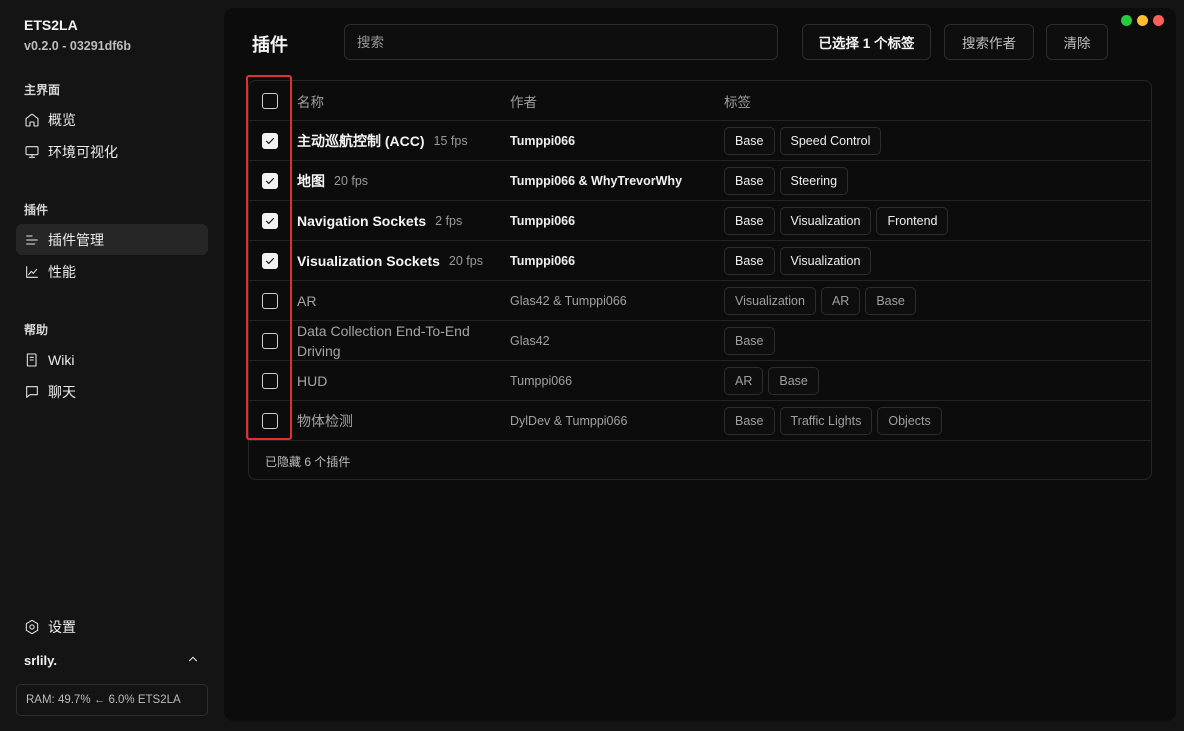 This screenshot has width=1184, height=731. What do you see at coordinates (402, 381) in the screenshot?
I see `plugin-name-cell: HUD` at bounding box center [402, 381].